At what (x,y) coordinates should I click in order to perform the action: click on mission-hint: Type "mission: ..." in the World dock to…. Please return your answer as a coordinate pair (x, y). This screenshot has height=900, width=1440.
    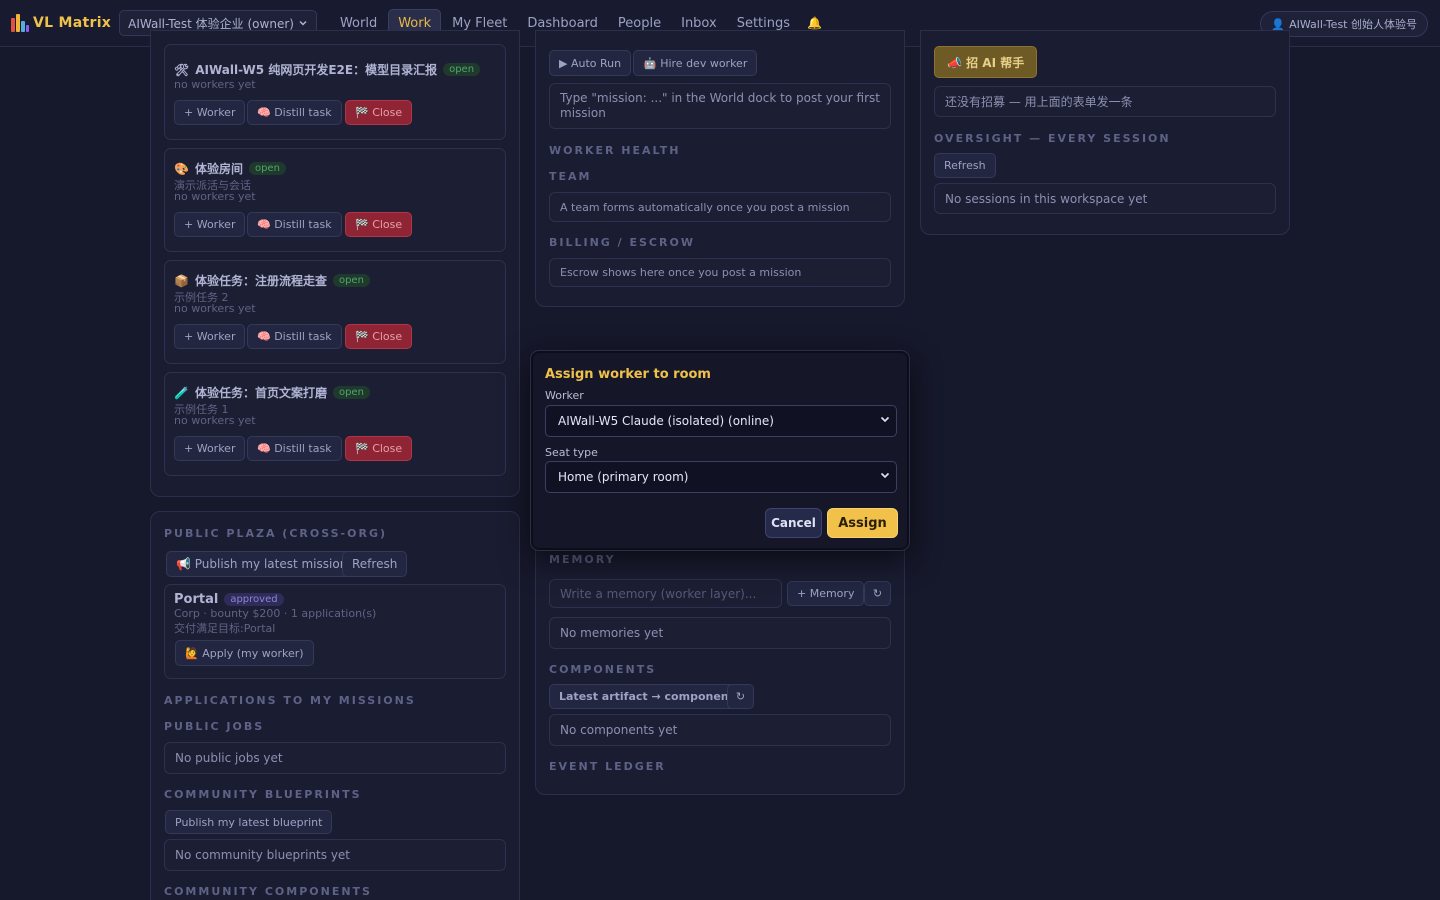
    Looking at the image, I should click on (720, 106).